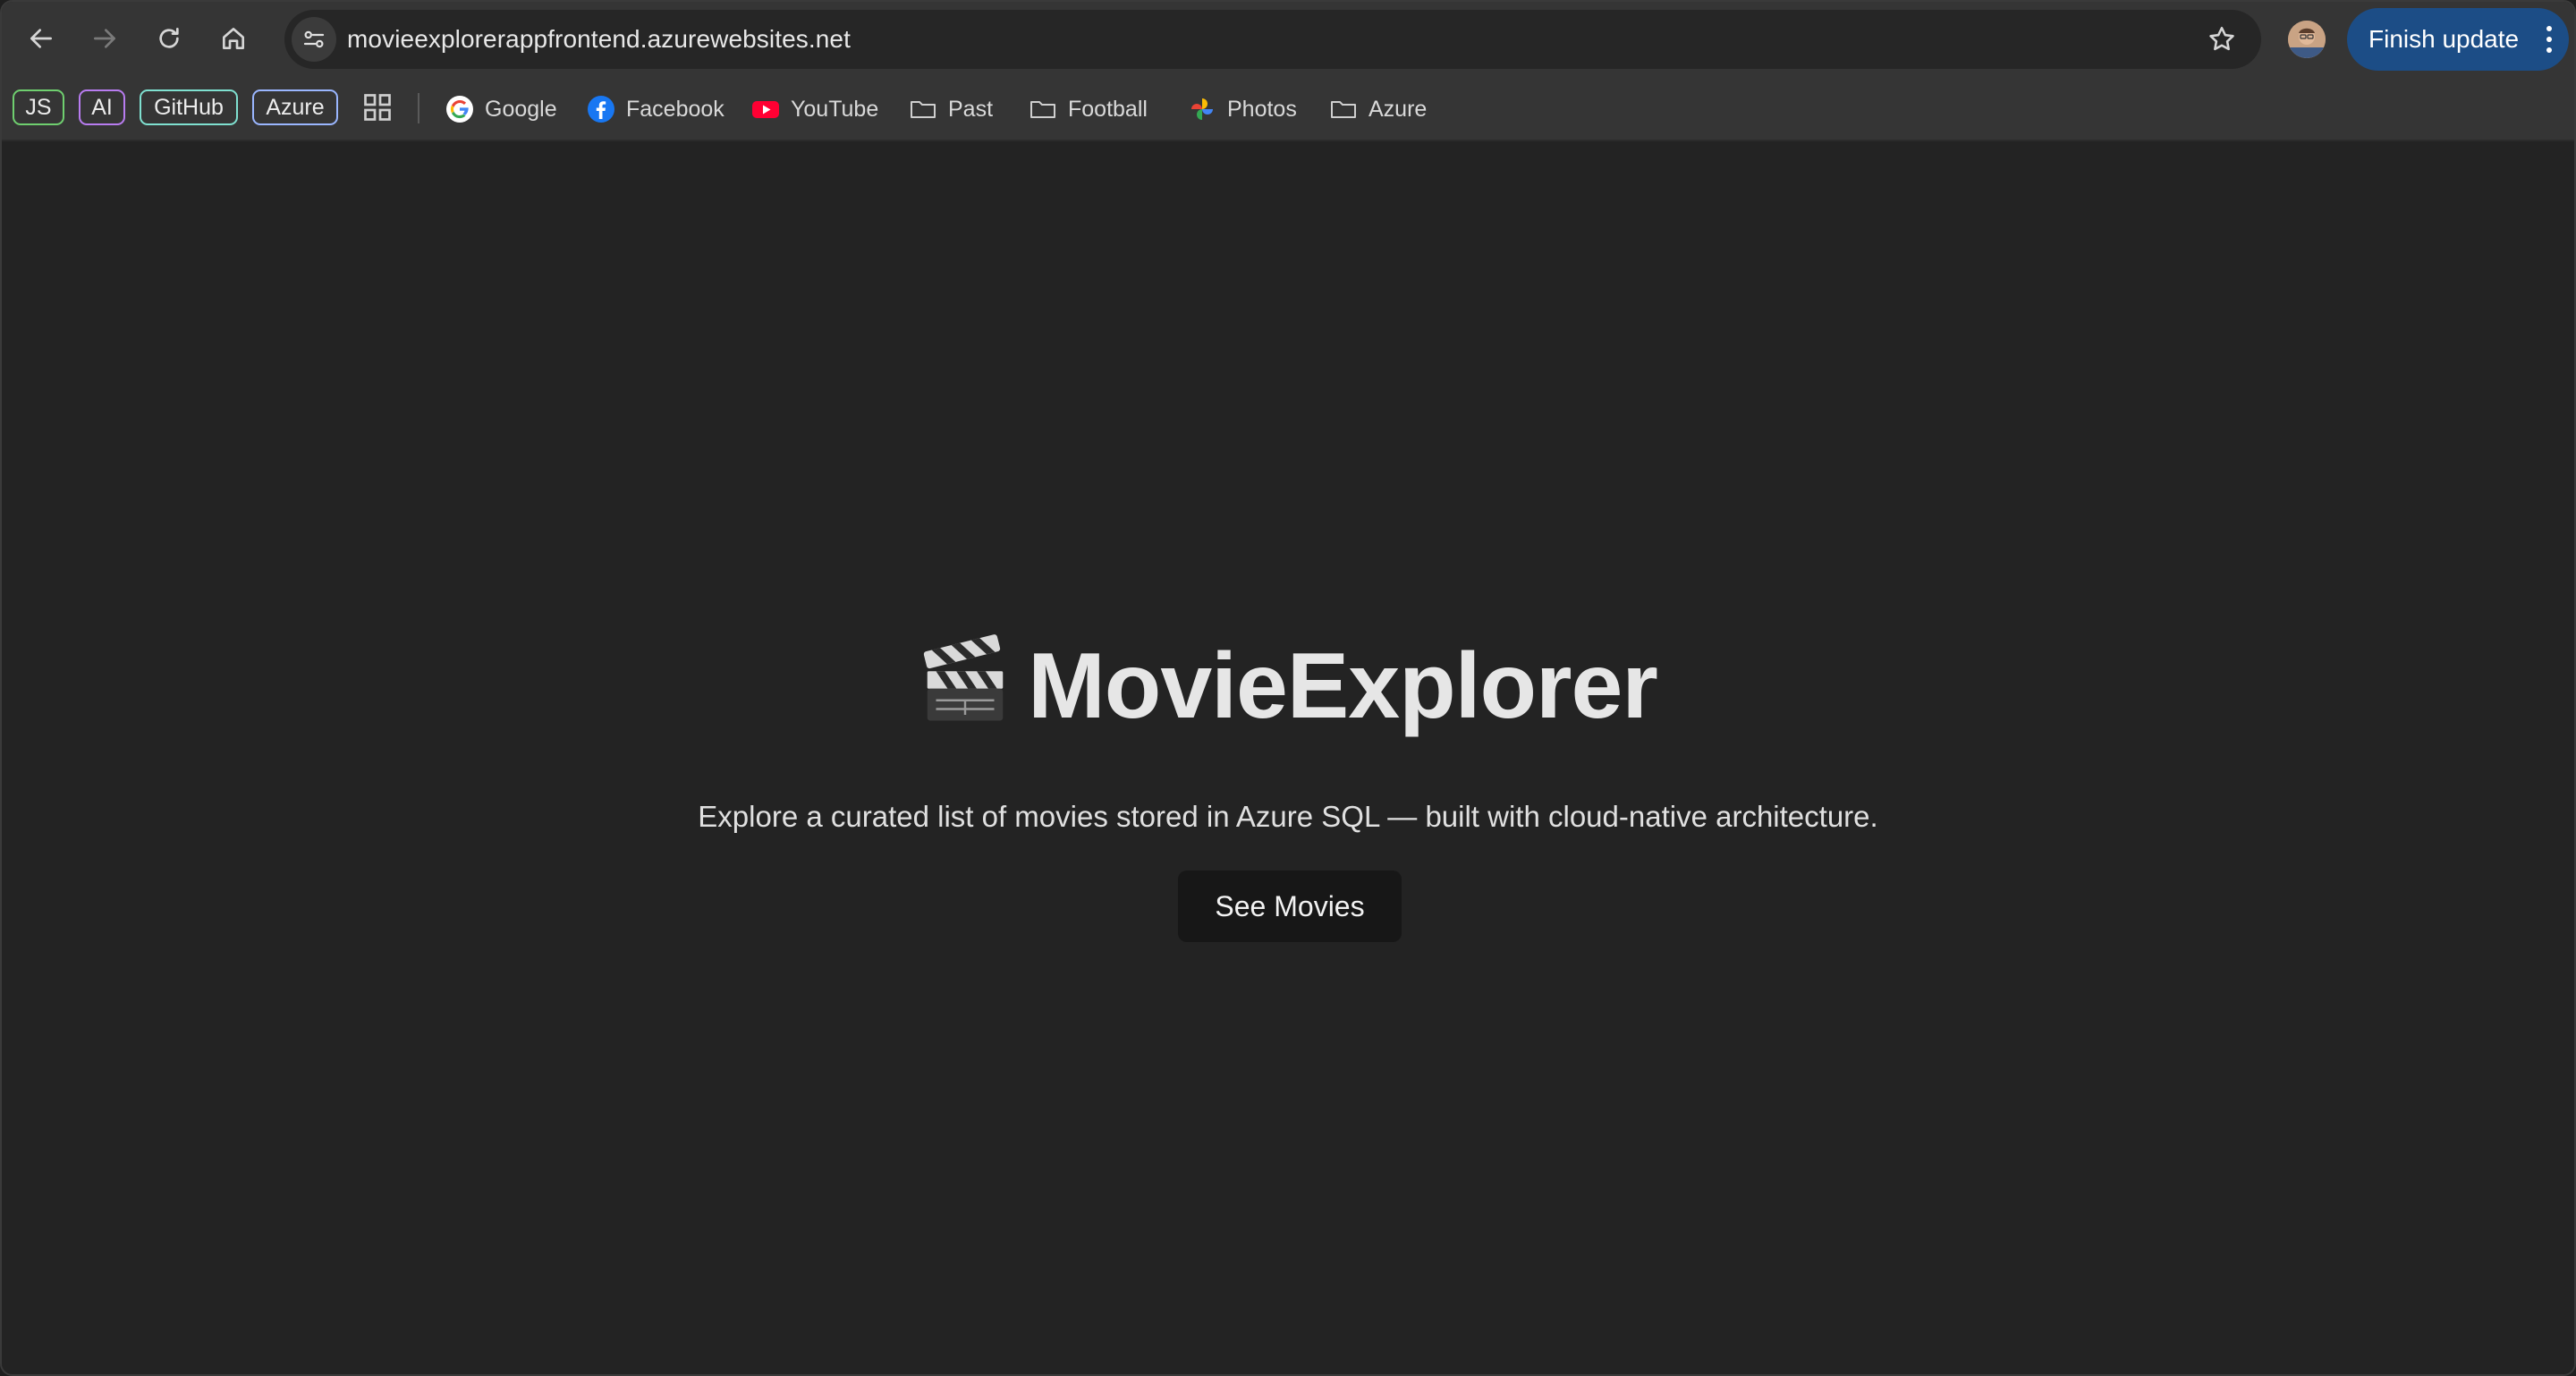 The height and width of the screenshot is (1376, 2576). I want to click on bookmark-tag-azure: Azure, so click(295, 107).